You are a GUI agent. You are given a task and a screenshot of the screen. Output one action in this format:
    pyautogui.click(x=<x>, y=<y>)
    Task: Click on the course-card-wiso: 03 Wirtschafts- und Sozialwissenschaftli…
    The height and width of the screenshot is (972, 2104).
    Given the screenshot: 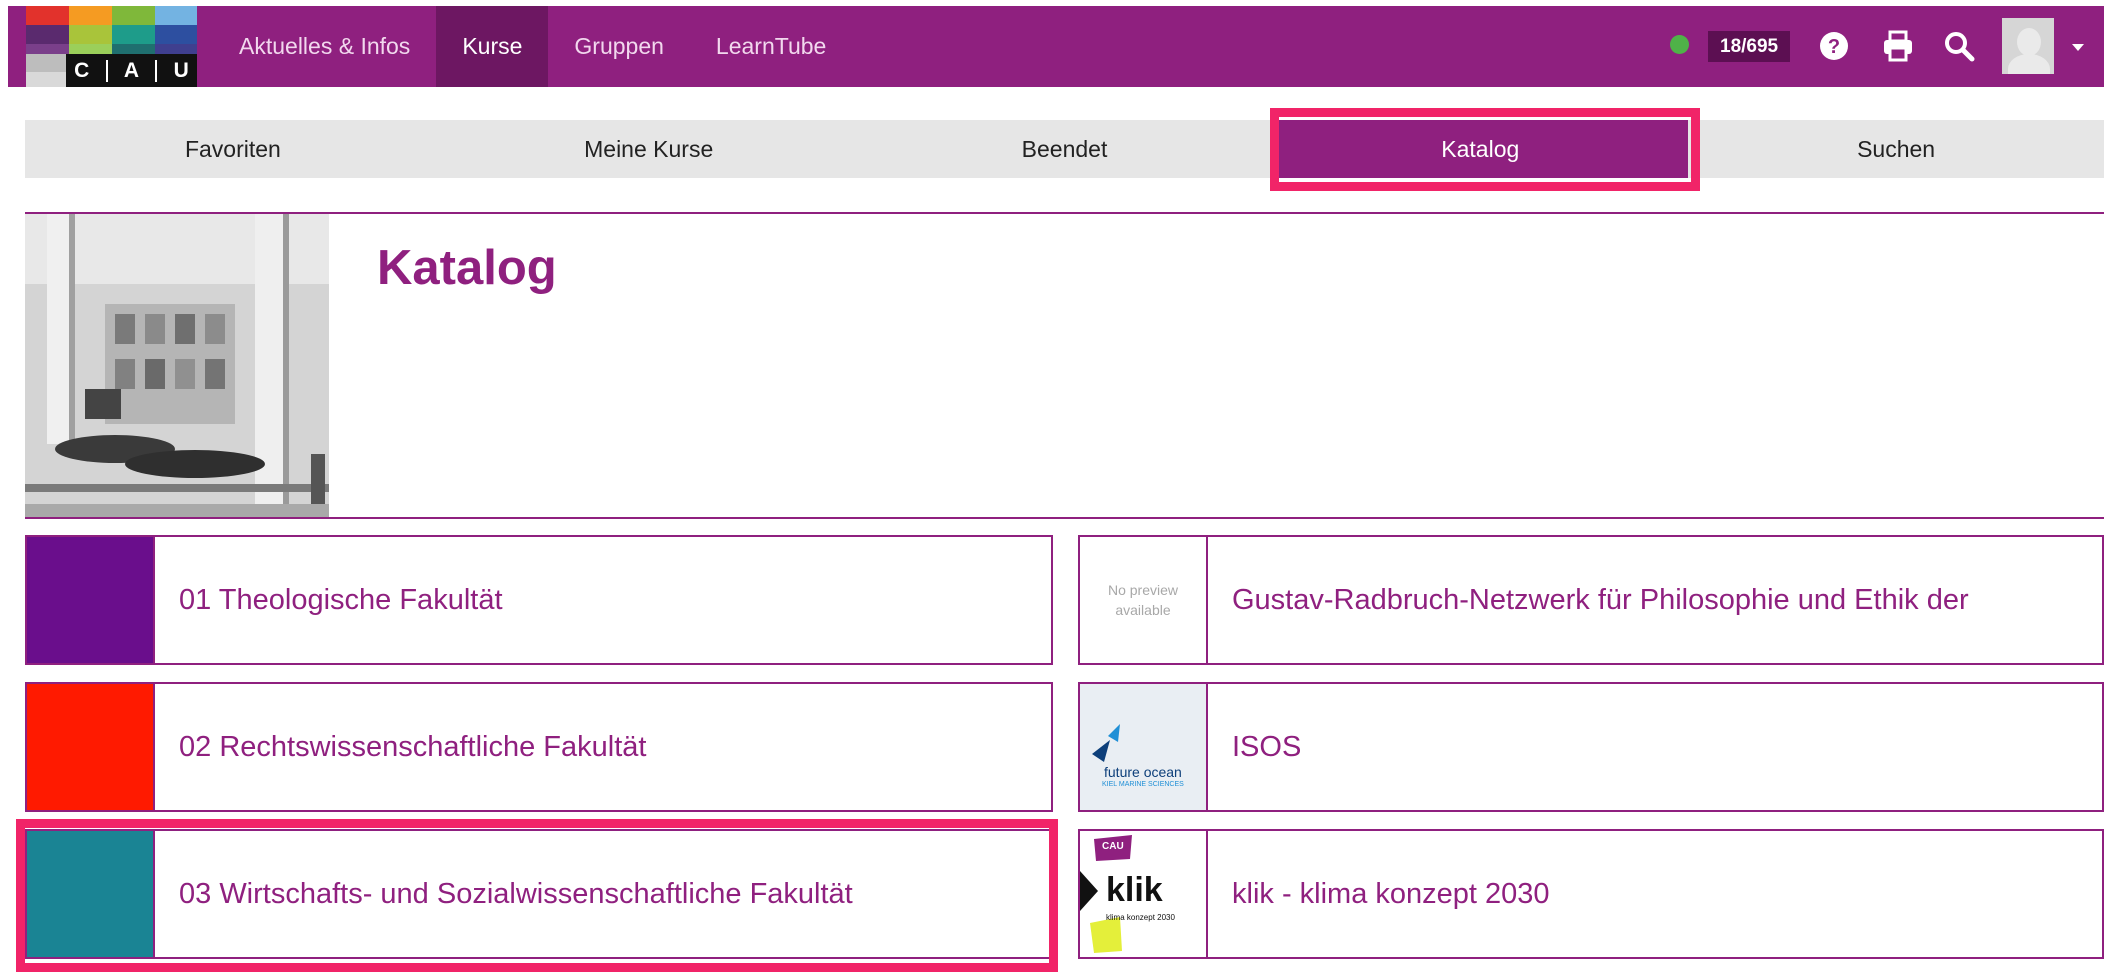 What is the action you would take?
    pyautogui.click(x=539, y=894)
    